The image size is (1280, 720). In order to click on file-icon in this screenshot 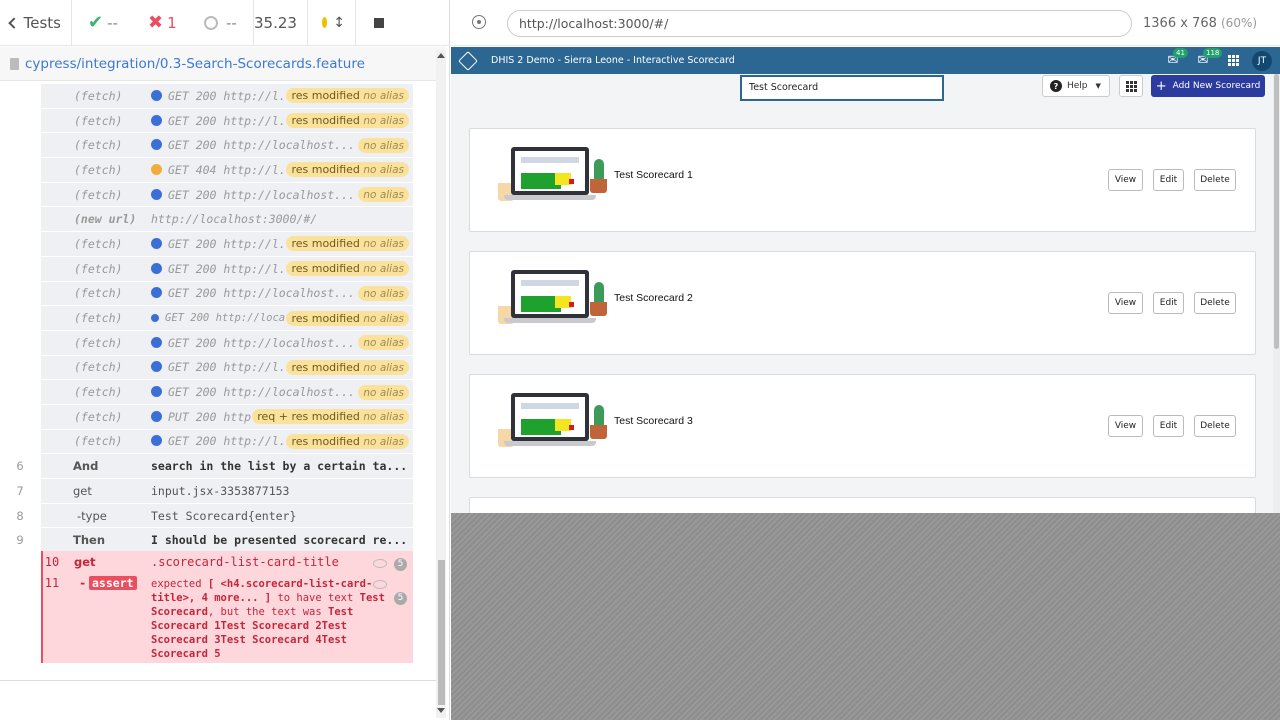, I will do `click(14, 63)`.